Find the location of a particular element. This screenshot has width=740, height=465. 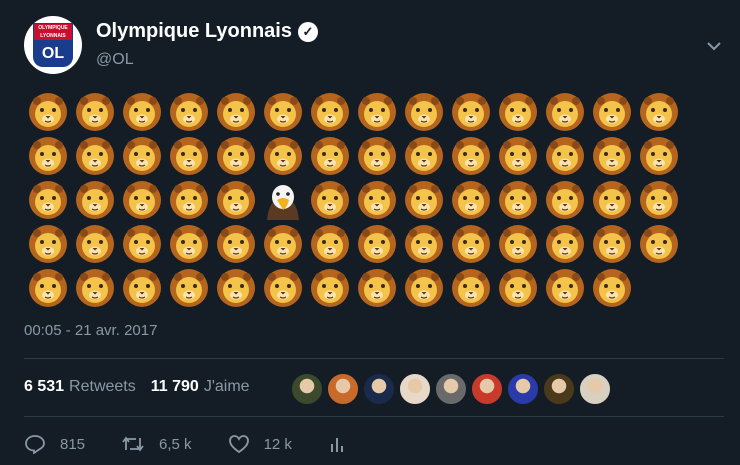

author-handle: @OL is located at coordinates (115, 60).